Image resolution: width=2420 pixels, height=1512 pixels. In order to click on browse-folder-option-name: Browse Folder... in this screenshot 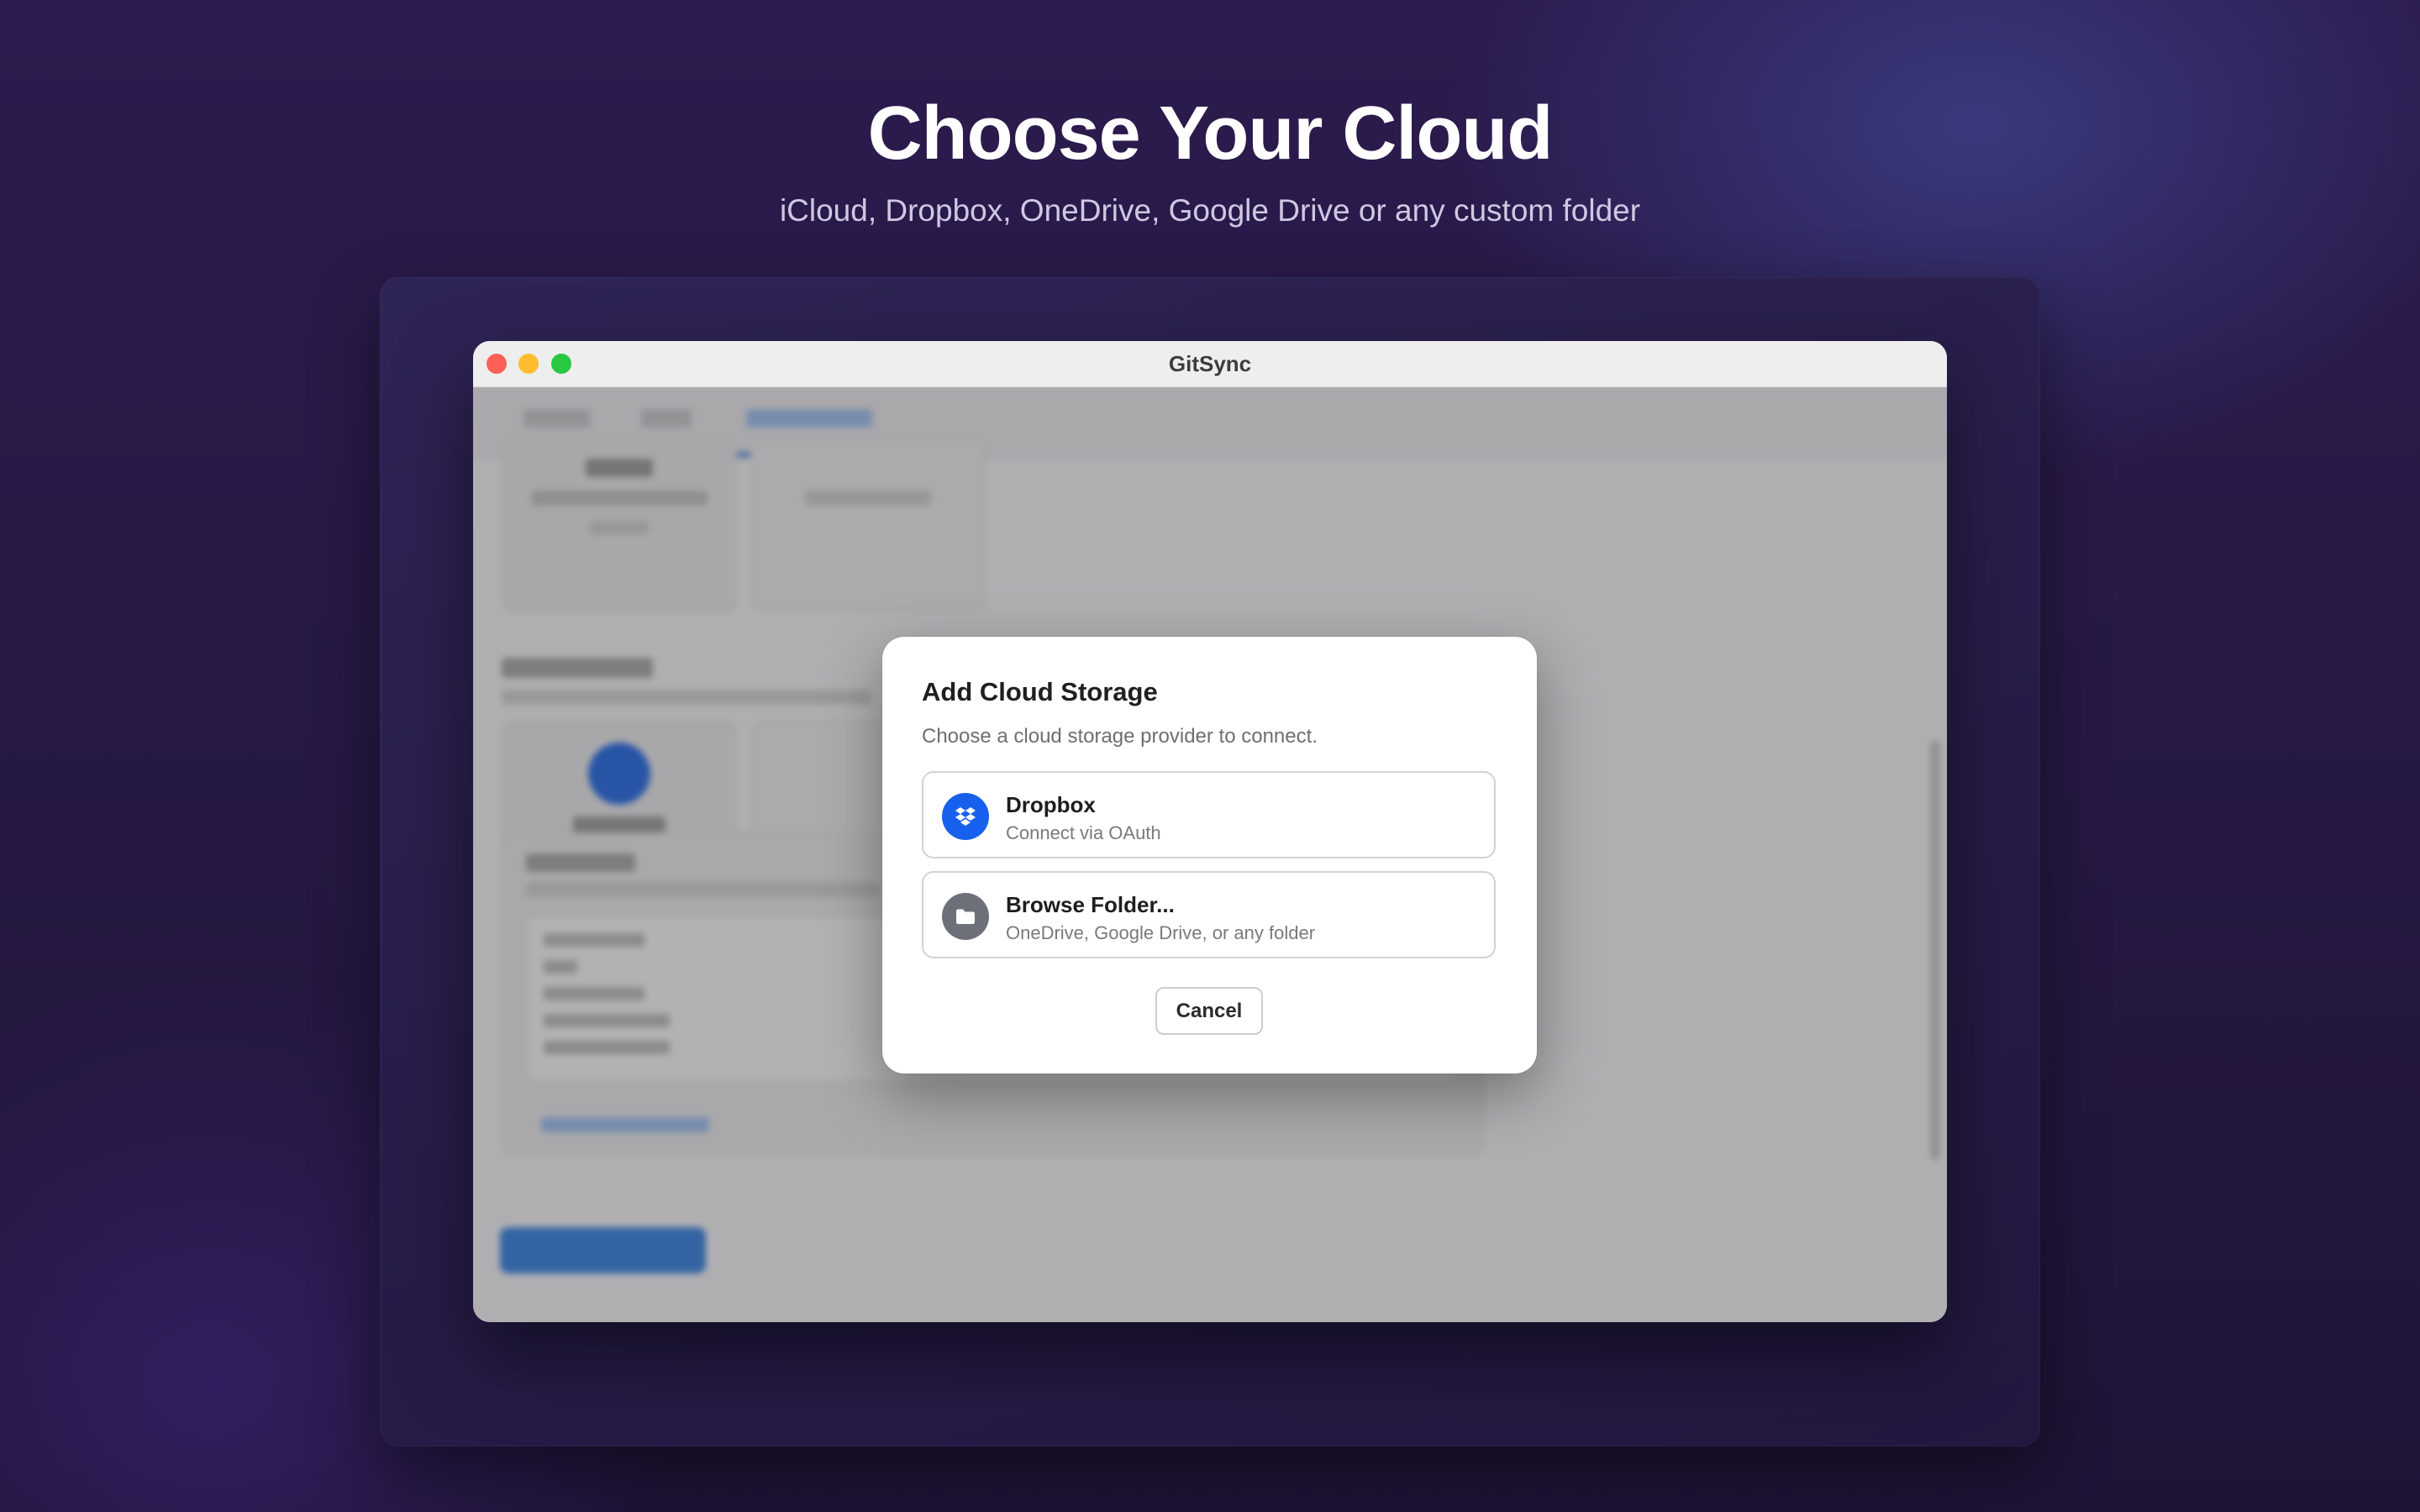, I will do `click(1090, 904)`.